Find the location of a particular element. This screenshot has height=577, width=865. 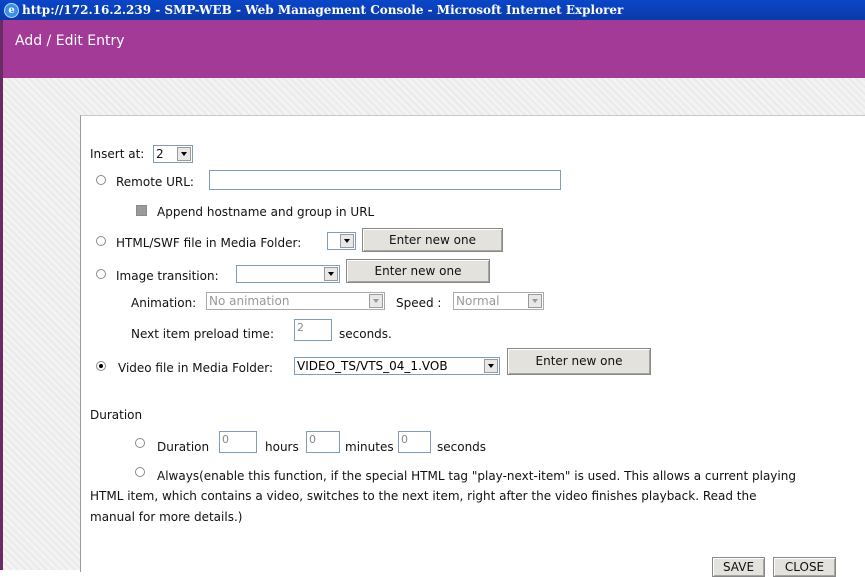

remote-url-radio is located at coordinates (101, 180).